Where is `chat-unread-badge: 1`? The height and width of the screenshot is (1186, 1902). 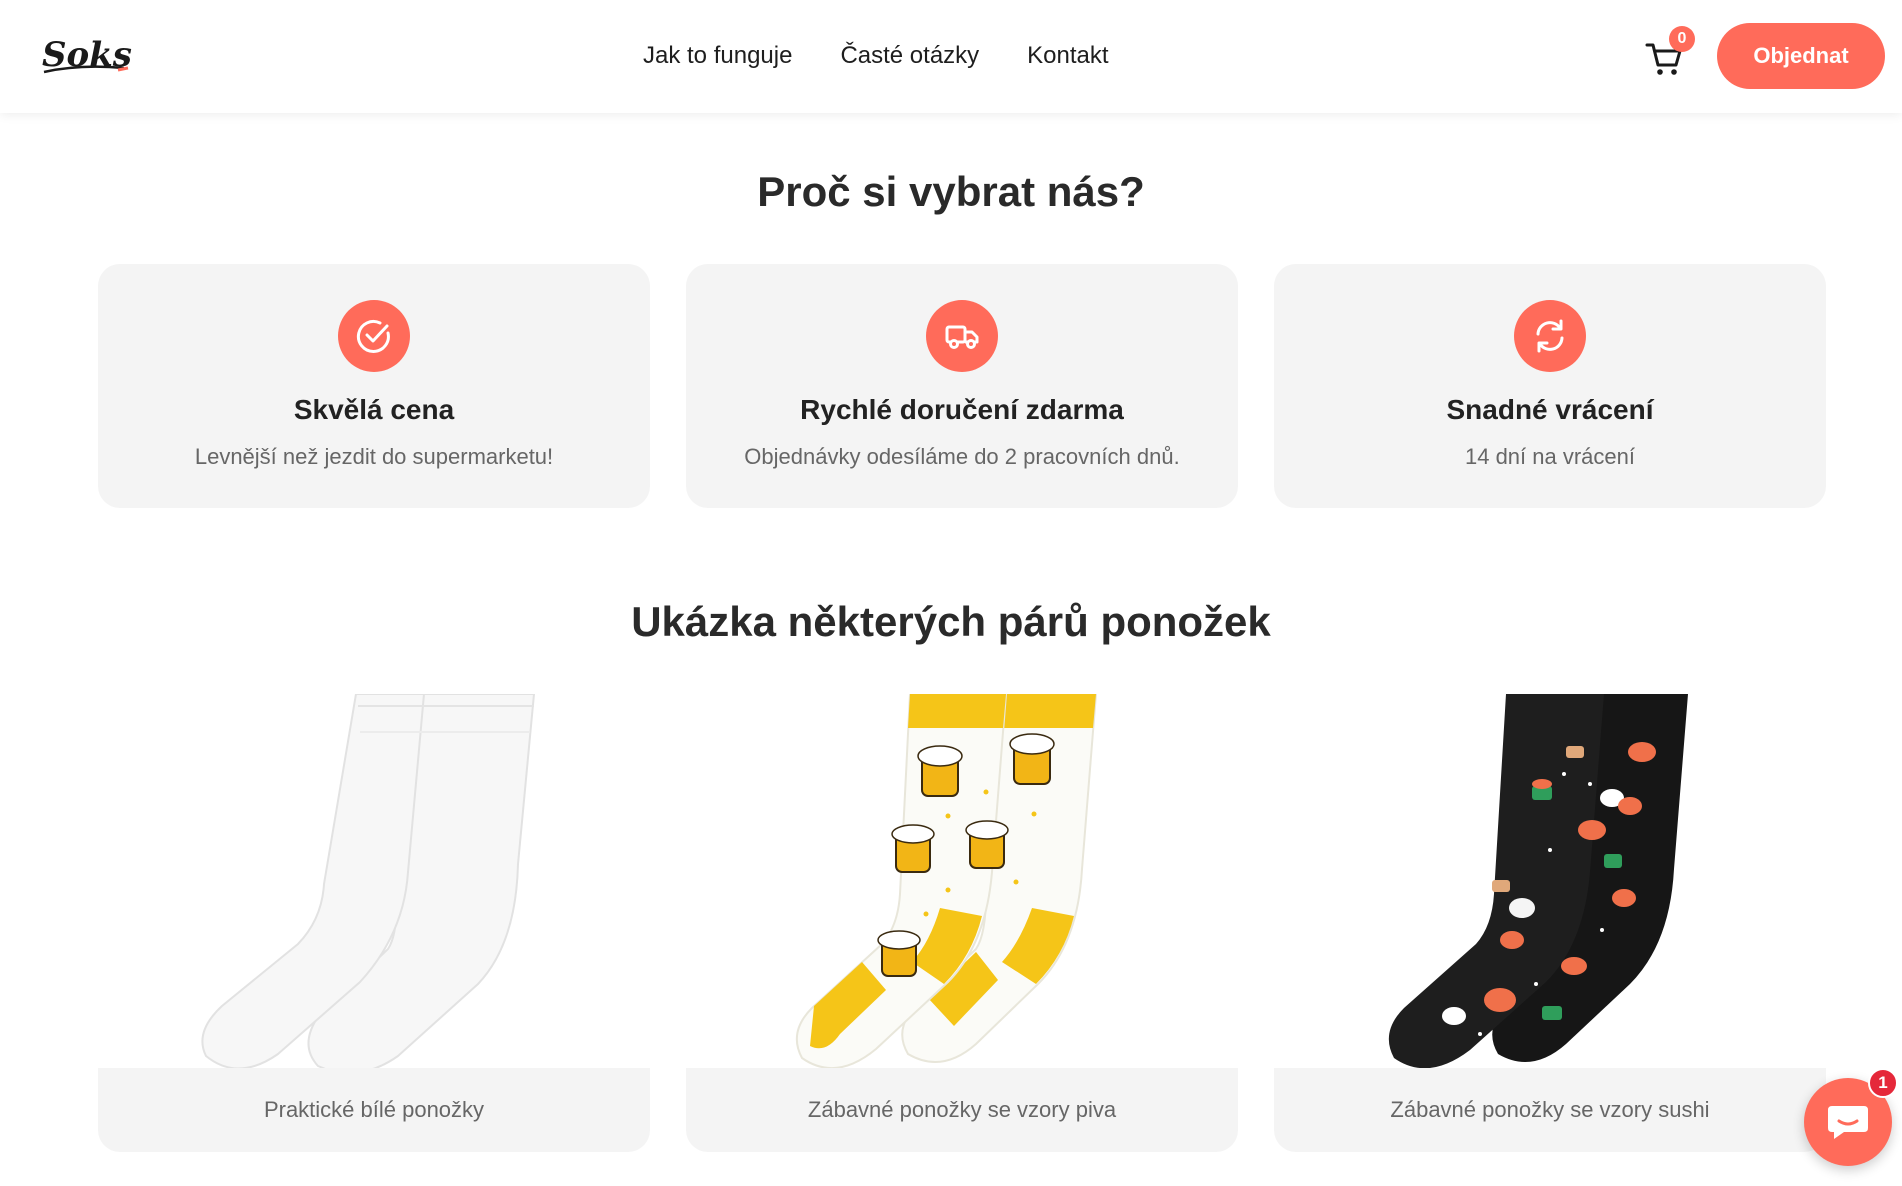 chat-unread-badge: 1 is located at coordinates (1883, 1083).